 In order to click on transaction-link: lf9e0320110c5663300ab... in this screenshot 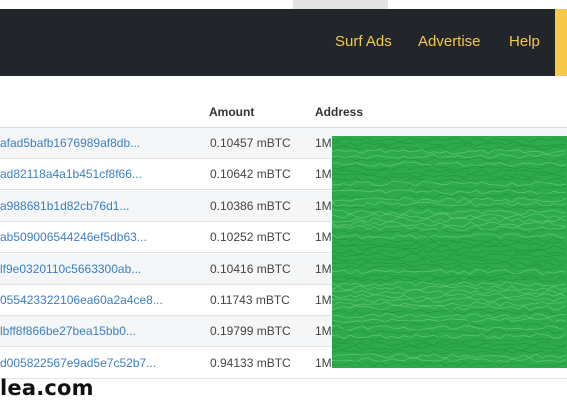, I will do `click(95, 269)`.